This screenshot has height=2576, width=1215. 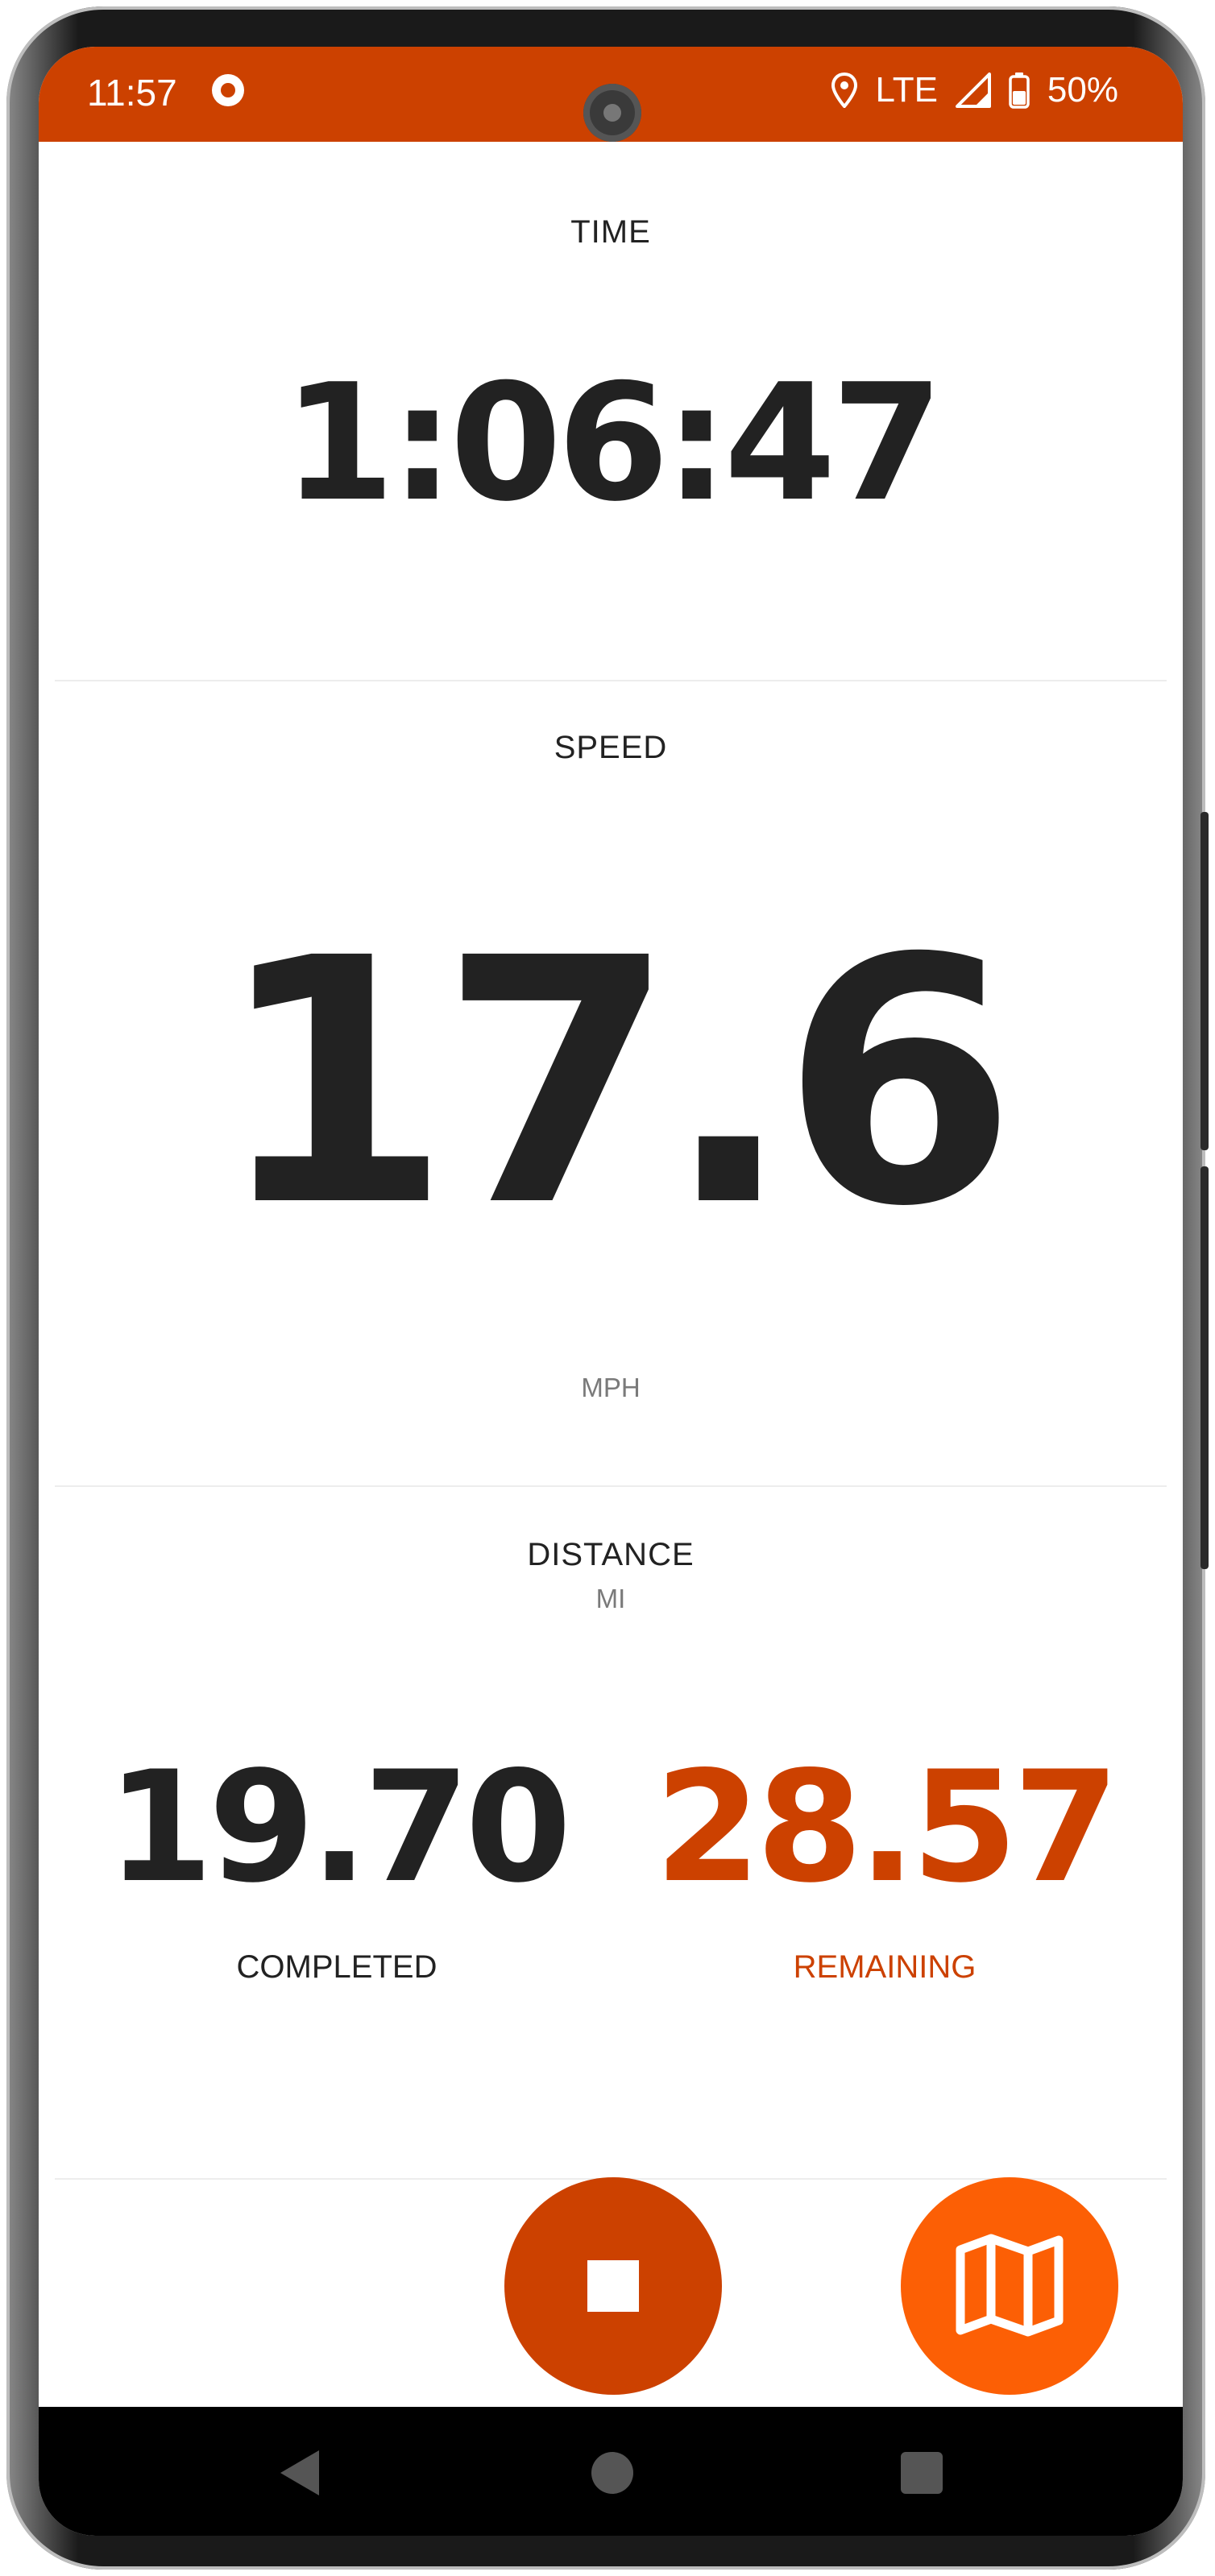 I want to click on distance-label: DISTANCE, so click(x=611, y=1554).